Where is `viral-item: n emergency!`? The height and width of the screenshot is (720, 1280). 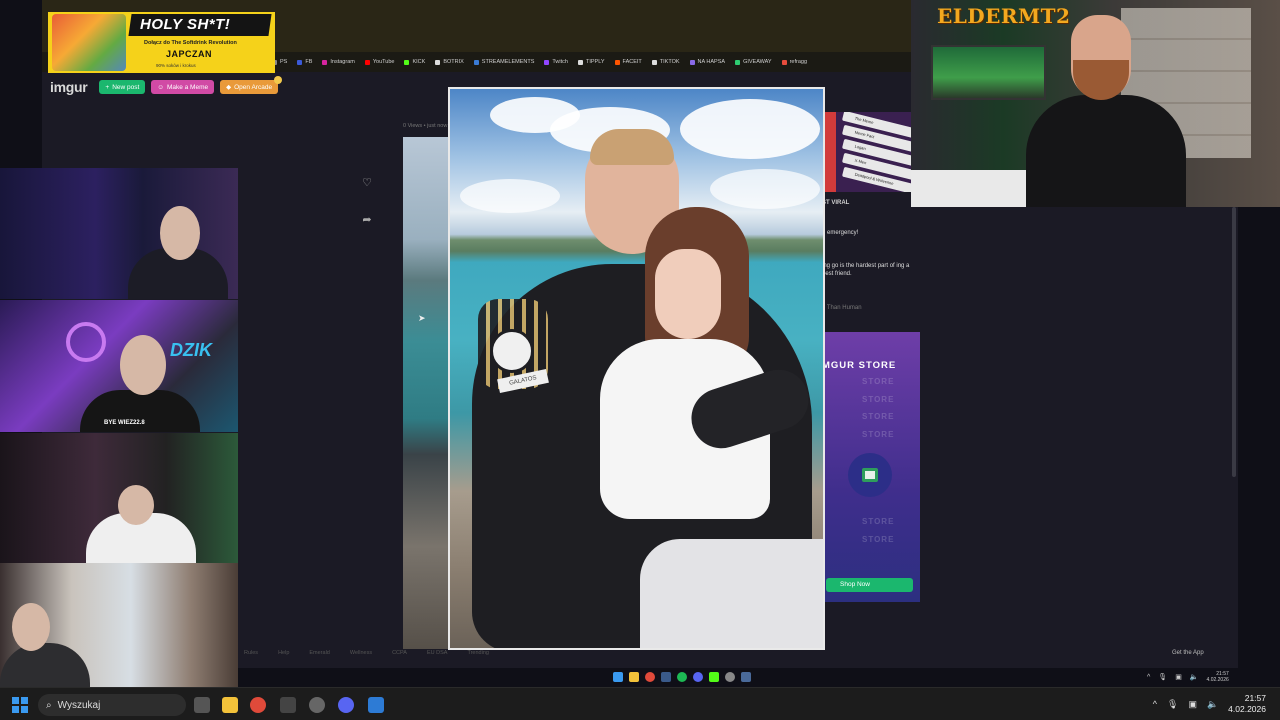
viral-item: n emergency! is located at coordinates (871, 233).